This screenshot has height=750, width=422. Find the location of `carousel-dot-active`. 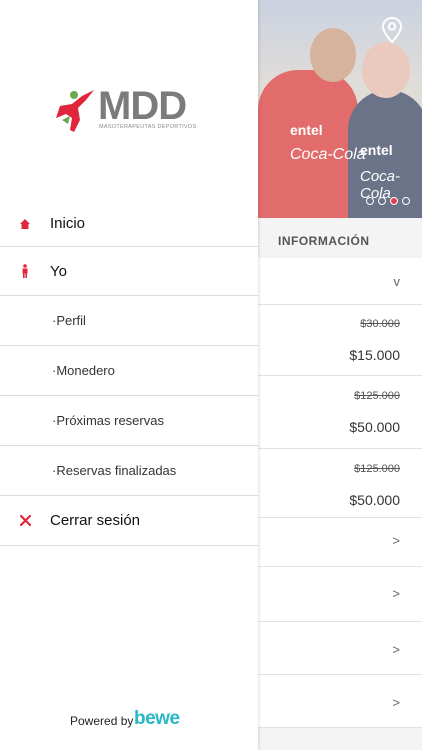

carousel-dot-active is located at coordinates (394, 201).